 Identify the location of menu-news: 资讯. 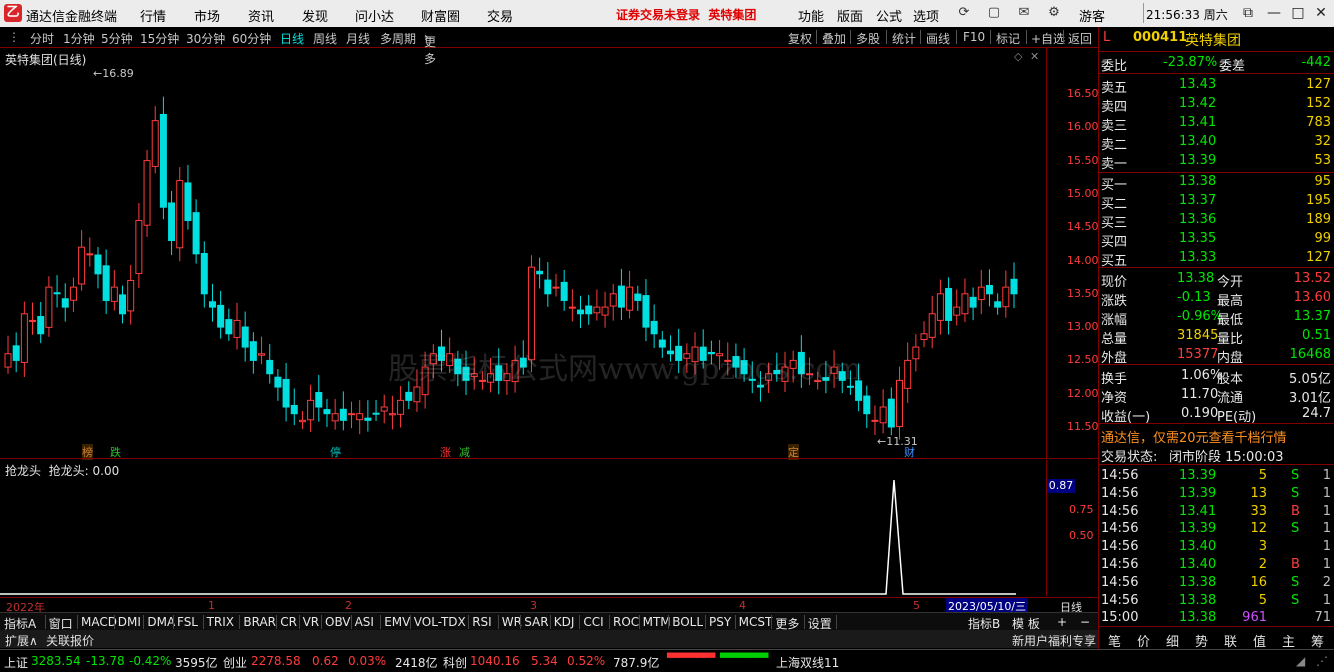
(261, 15).